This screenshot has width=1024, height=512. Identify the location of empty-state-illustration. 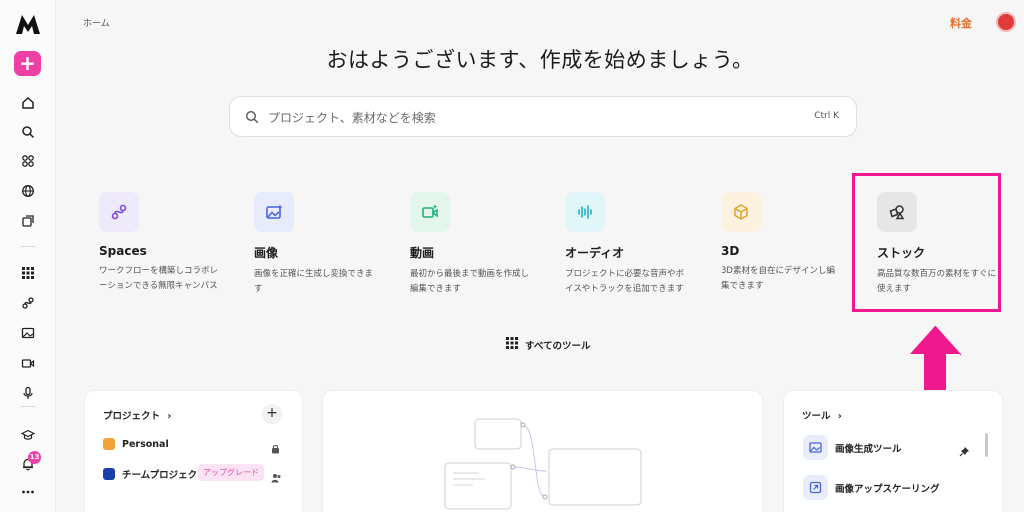
(543, 464).